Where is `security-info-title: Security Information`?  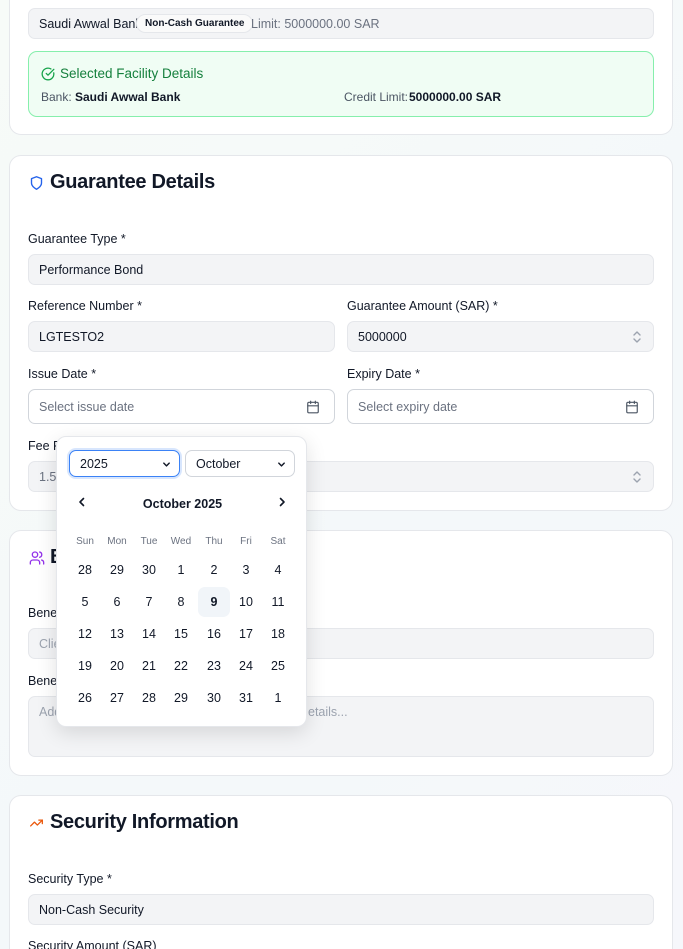 security-info-title: Security Information is located at coordinates (144, 822).